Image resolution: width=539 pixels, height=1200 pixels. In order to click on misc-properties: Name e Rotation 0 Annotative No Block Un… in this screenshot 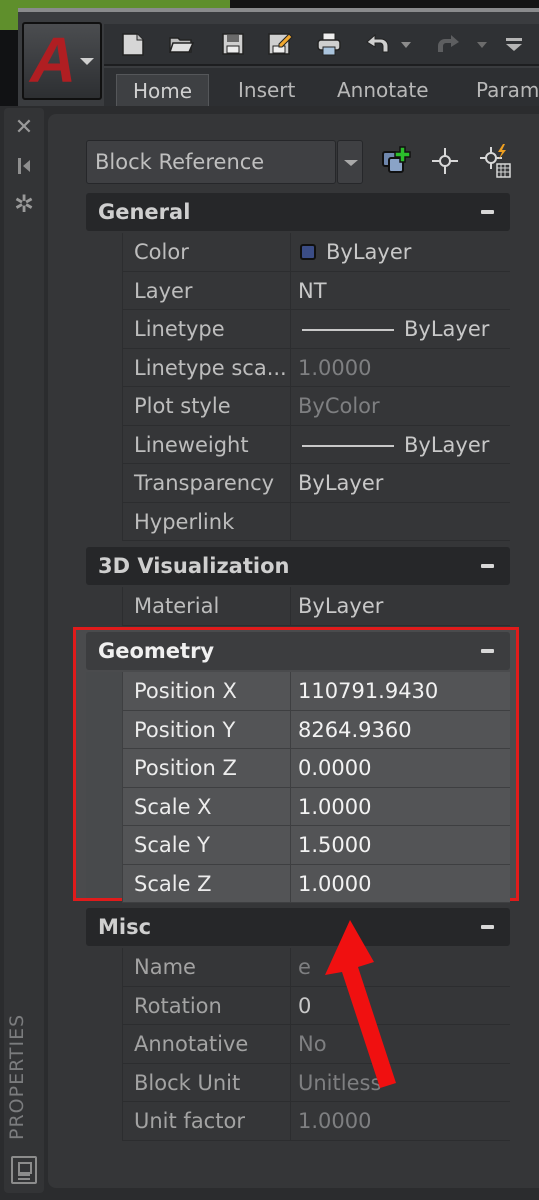, I will do `click(316, 1044)`.